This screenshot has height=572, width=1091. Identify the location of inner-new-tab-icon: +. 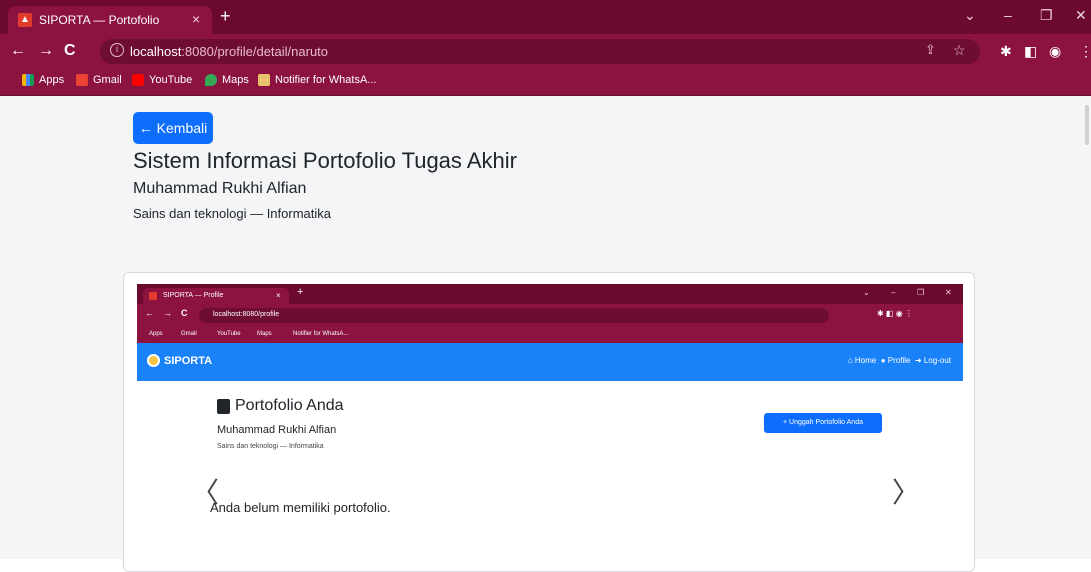
(300, 292).